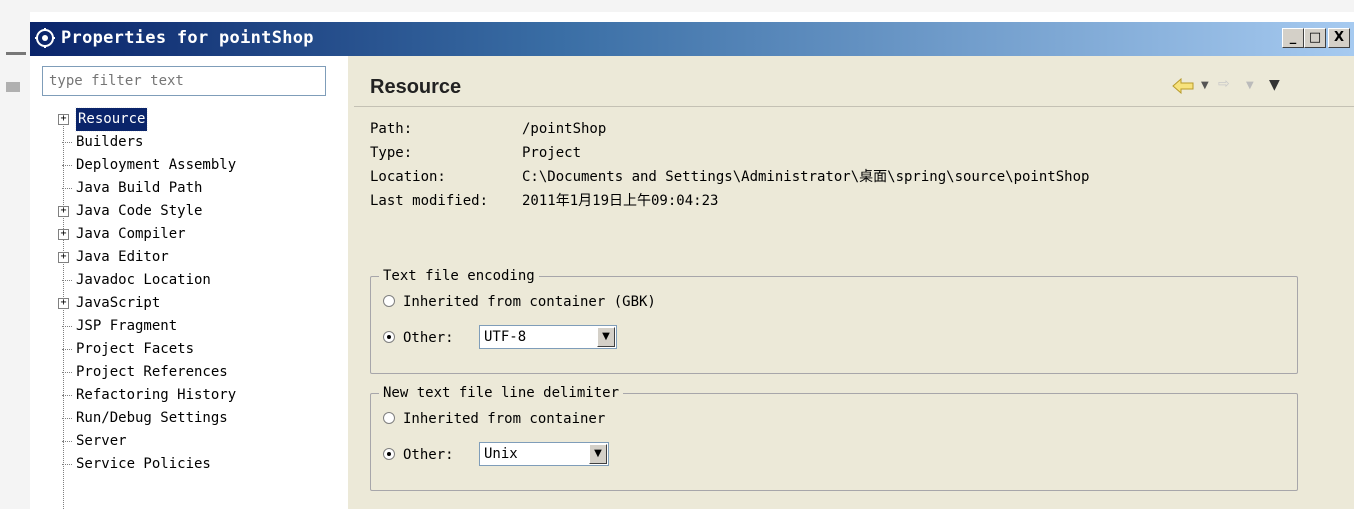 The height and width of the screenshot is (509, 1354). Describe the element at coordinates (505, 337) in the screenshot. I see `encoding-select-value: UTF-8` at that location.